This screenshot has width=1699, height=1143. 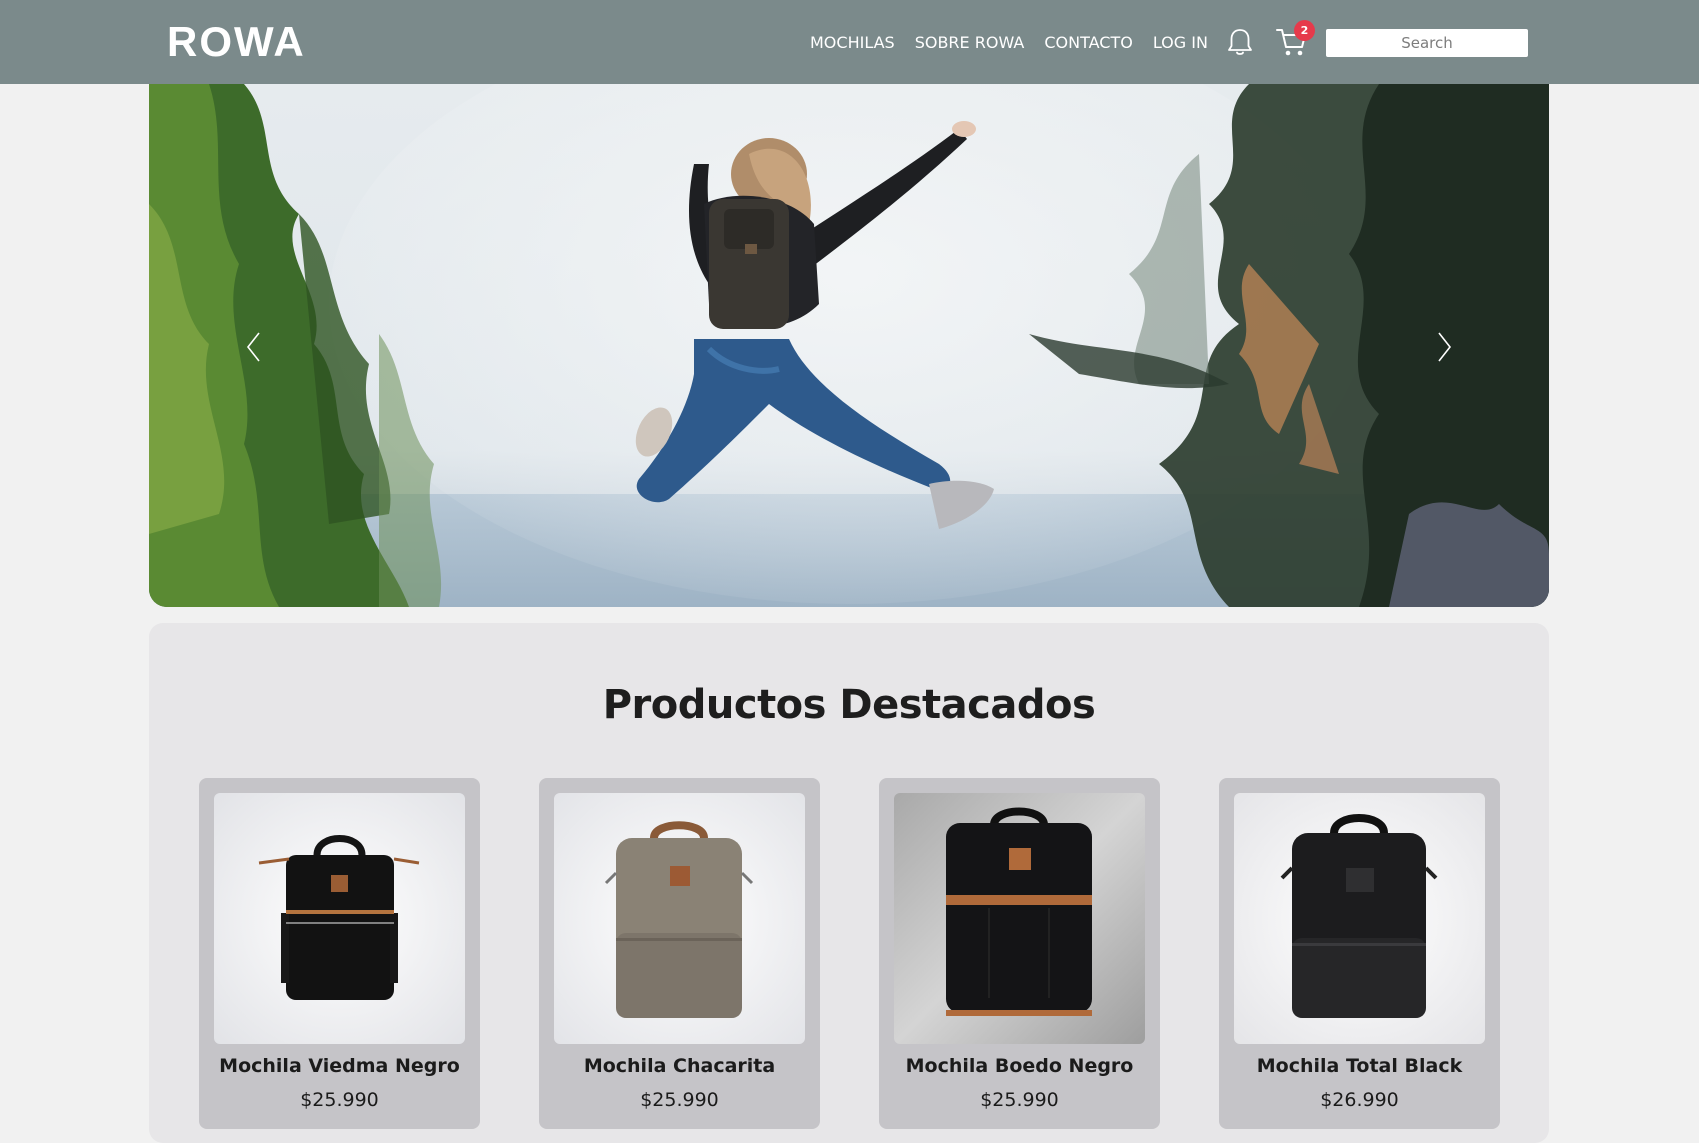 I want to click on rowa-logo: ROWA, so click(x=243, y=42).